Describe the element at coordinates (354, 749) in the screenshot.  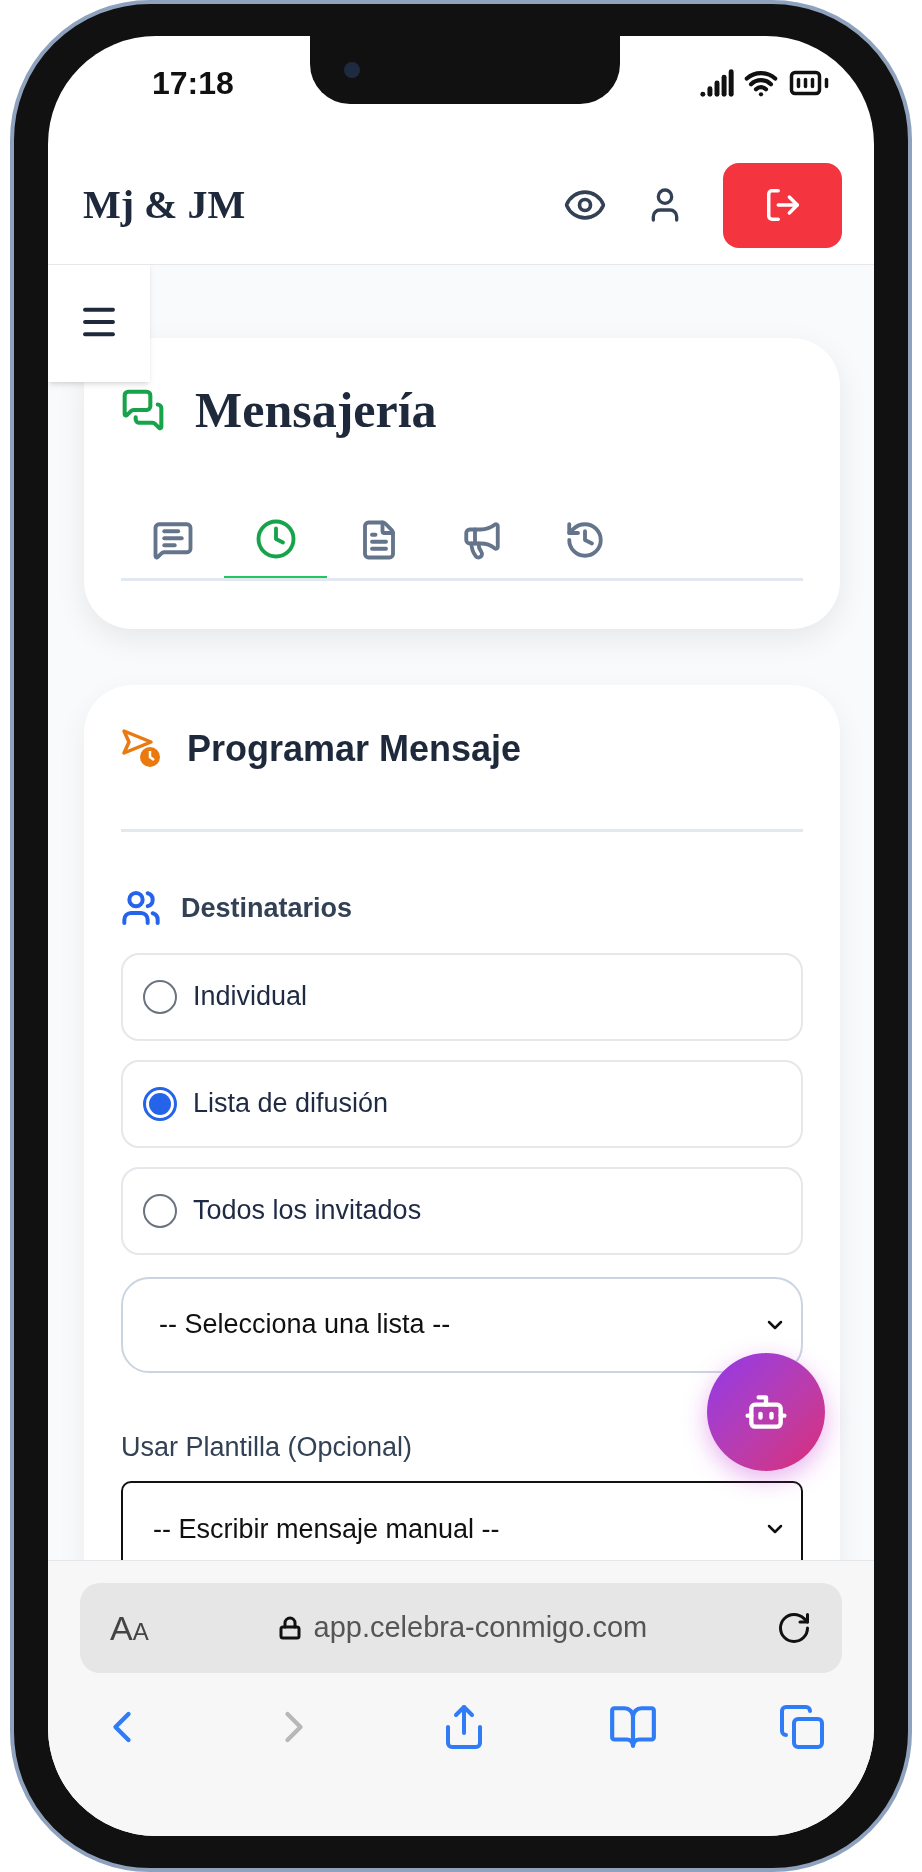
I see `section-title: Programar Mensaje` at that location.